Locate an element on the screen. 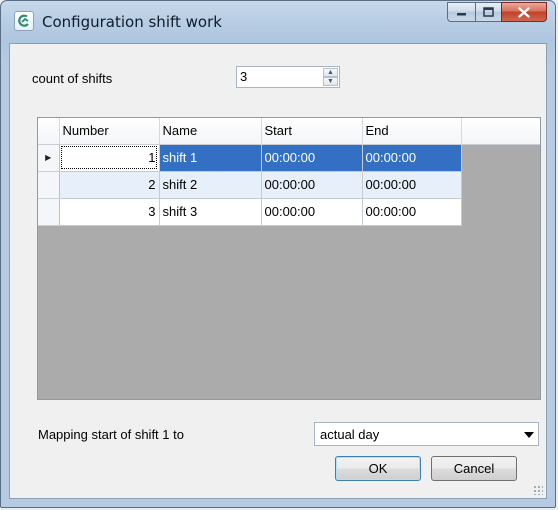 The height and width of the screenshot is (510, 558). mapping-label: Mapping start of shift 1 to is located at coordinates (111, 434).